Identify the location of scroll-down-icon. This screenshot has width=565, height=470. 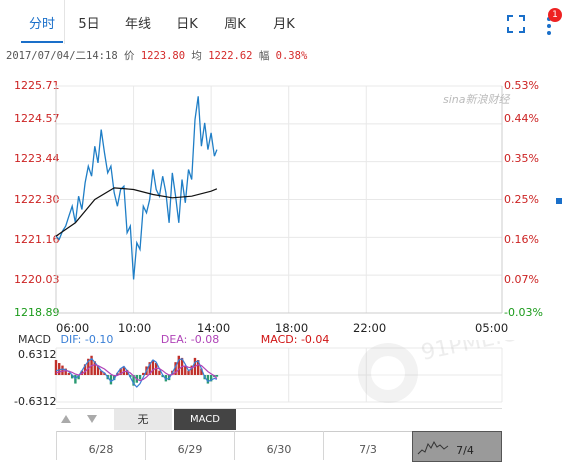
(92, 419).